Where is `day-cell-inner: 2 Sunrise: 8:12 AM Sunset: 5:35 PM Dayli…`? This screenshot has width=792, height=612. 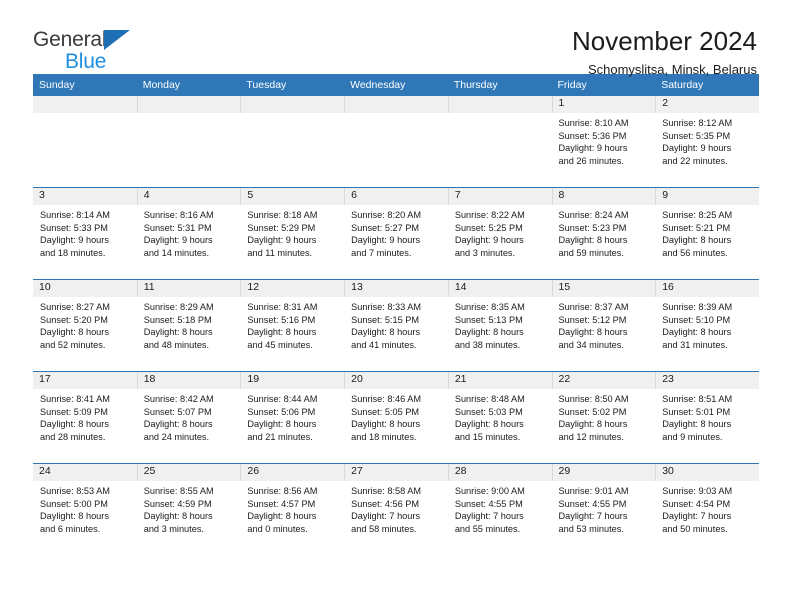
day-cell-inner: 2 Sunrise: 8:12 AM Sunset: 5:35 PM Dayli… is located at coordinates (707, 141).